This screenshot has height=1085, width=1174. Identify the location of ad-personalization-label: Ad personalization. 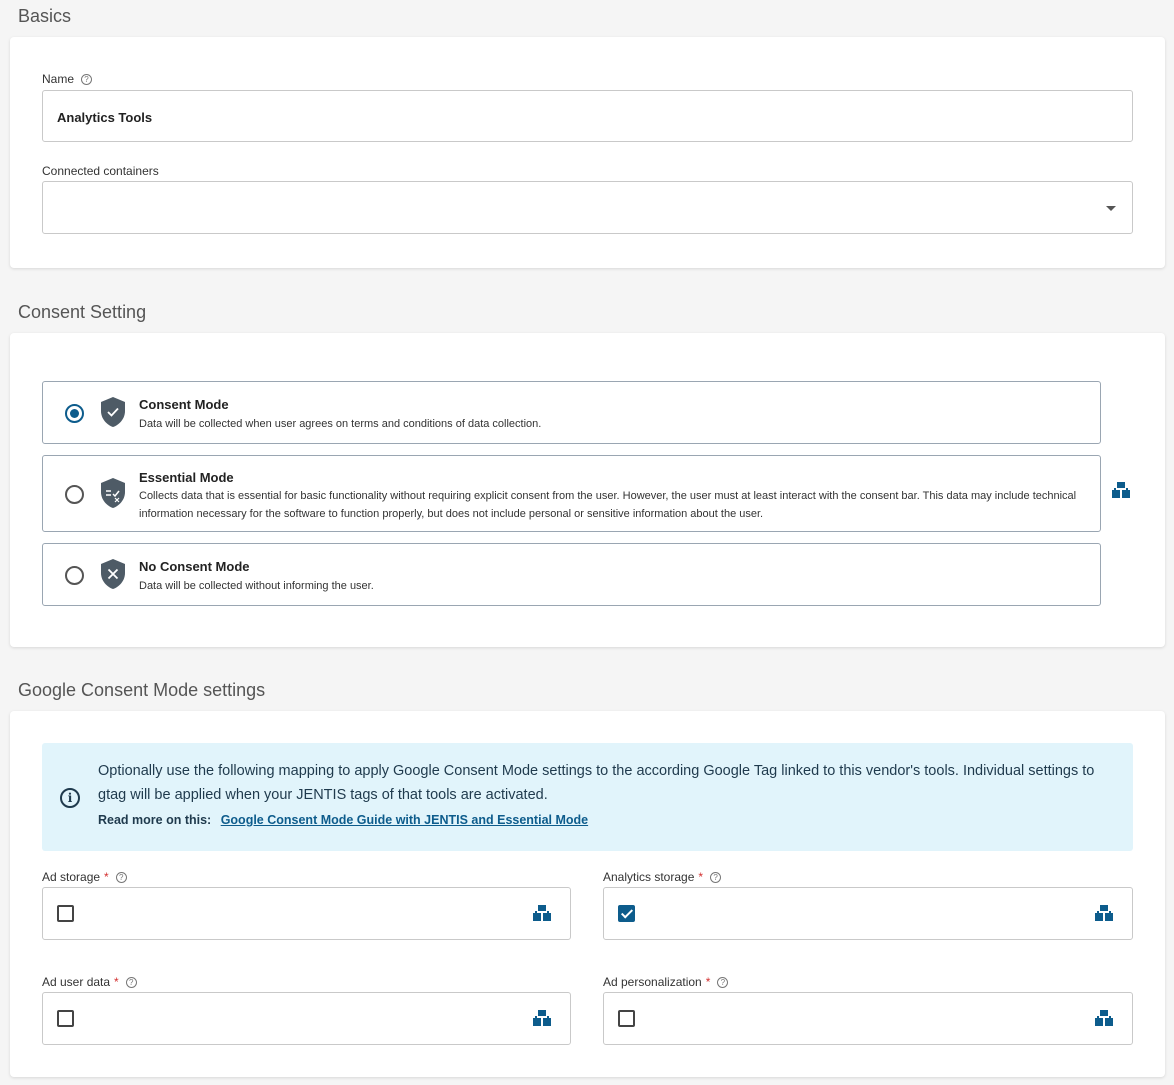
(652, 982).